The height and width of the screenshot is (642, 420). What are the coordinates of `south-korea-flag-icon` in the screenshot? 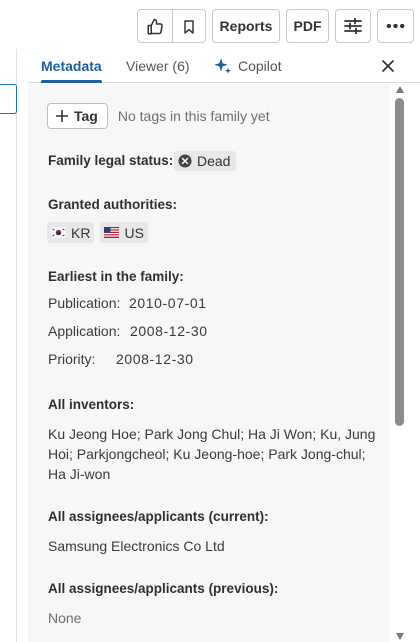 It's located at (58, 232).